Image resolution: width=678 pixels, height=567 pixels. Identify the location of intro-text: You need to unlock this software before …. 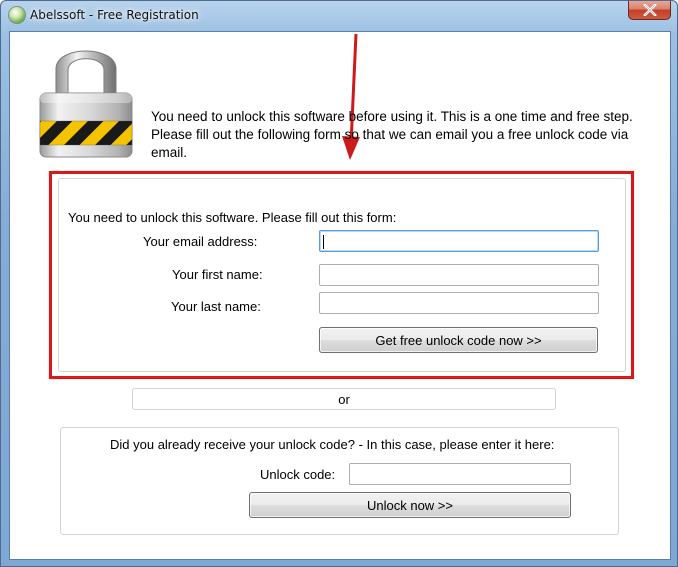
(392, 134).